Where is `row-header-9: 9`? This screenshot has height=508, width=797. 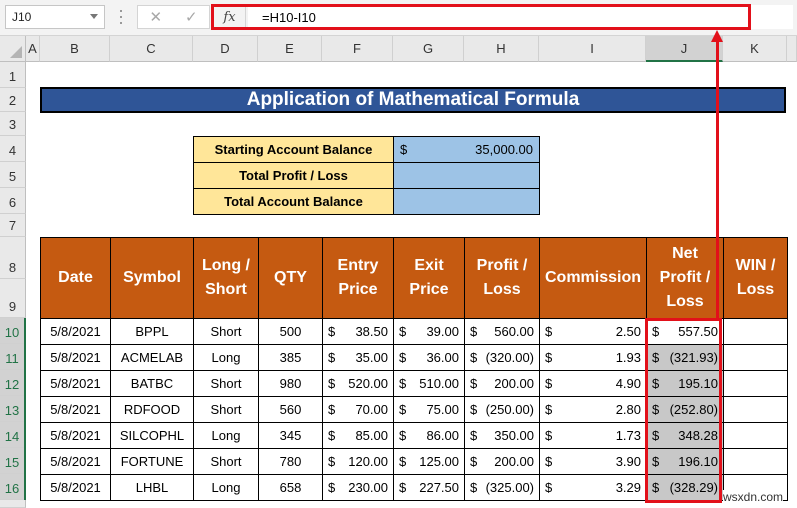
row-header-9: 9 is located at coordinates (13, 298).